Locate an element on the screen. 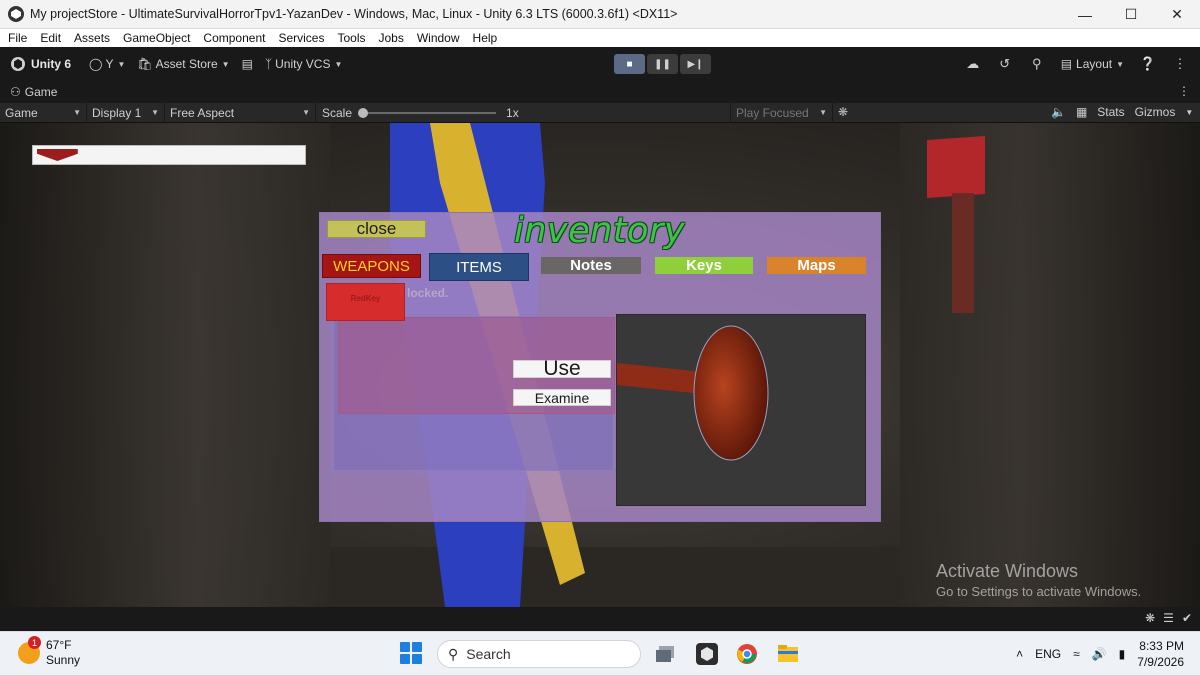 The height and width of the screenshot is (675, 1200). play-focus-dropdown: Play Focused ▼ is located at coordinates (781, 112).